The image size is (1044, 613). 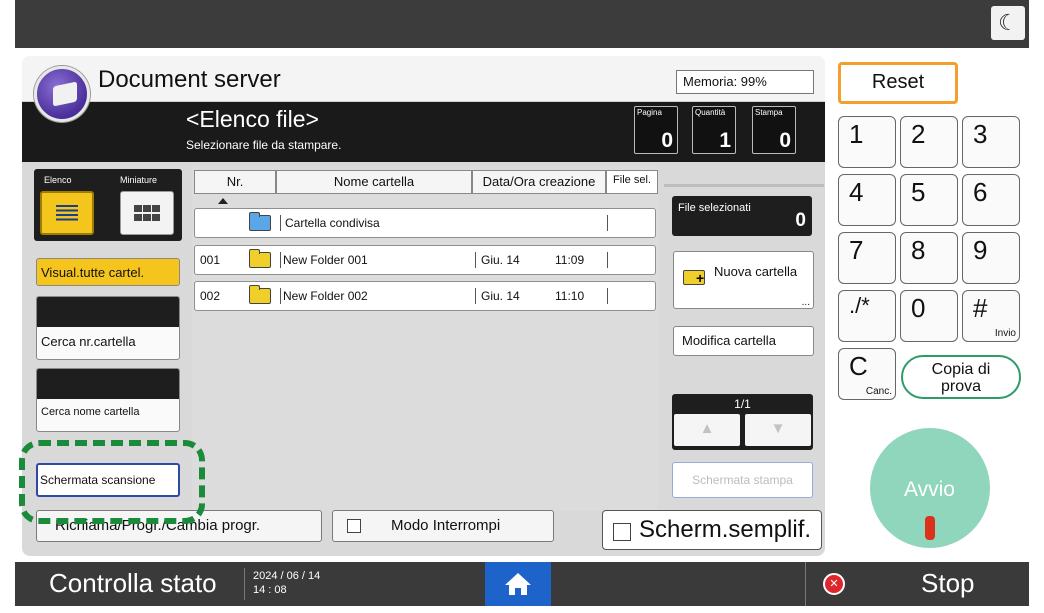 What do you see at coordinates (867, 200) in the screenshot?
I see `key-4: 4` at bounding box center [867, 200].